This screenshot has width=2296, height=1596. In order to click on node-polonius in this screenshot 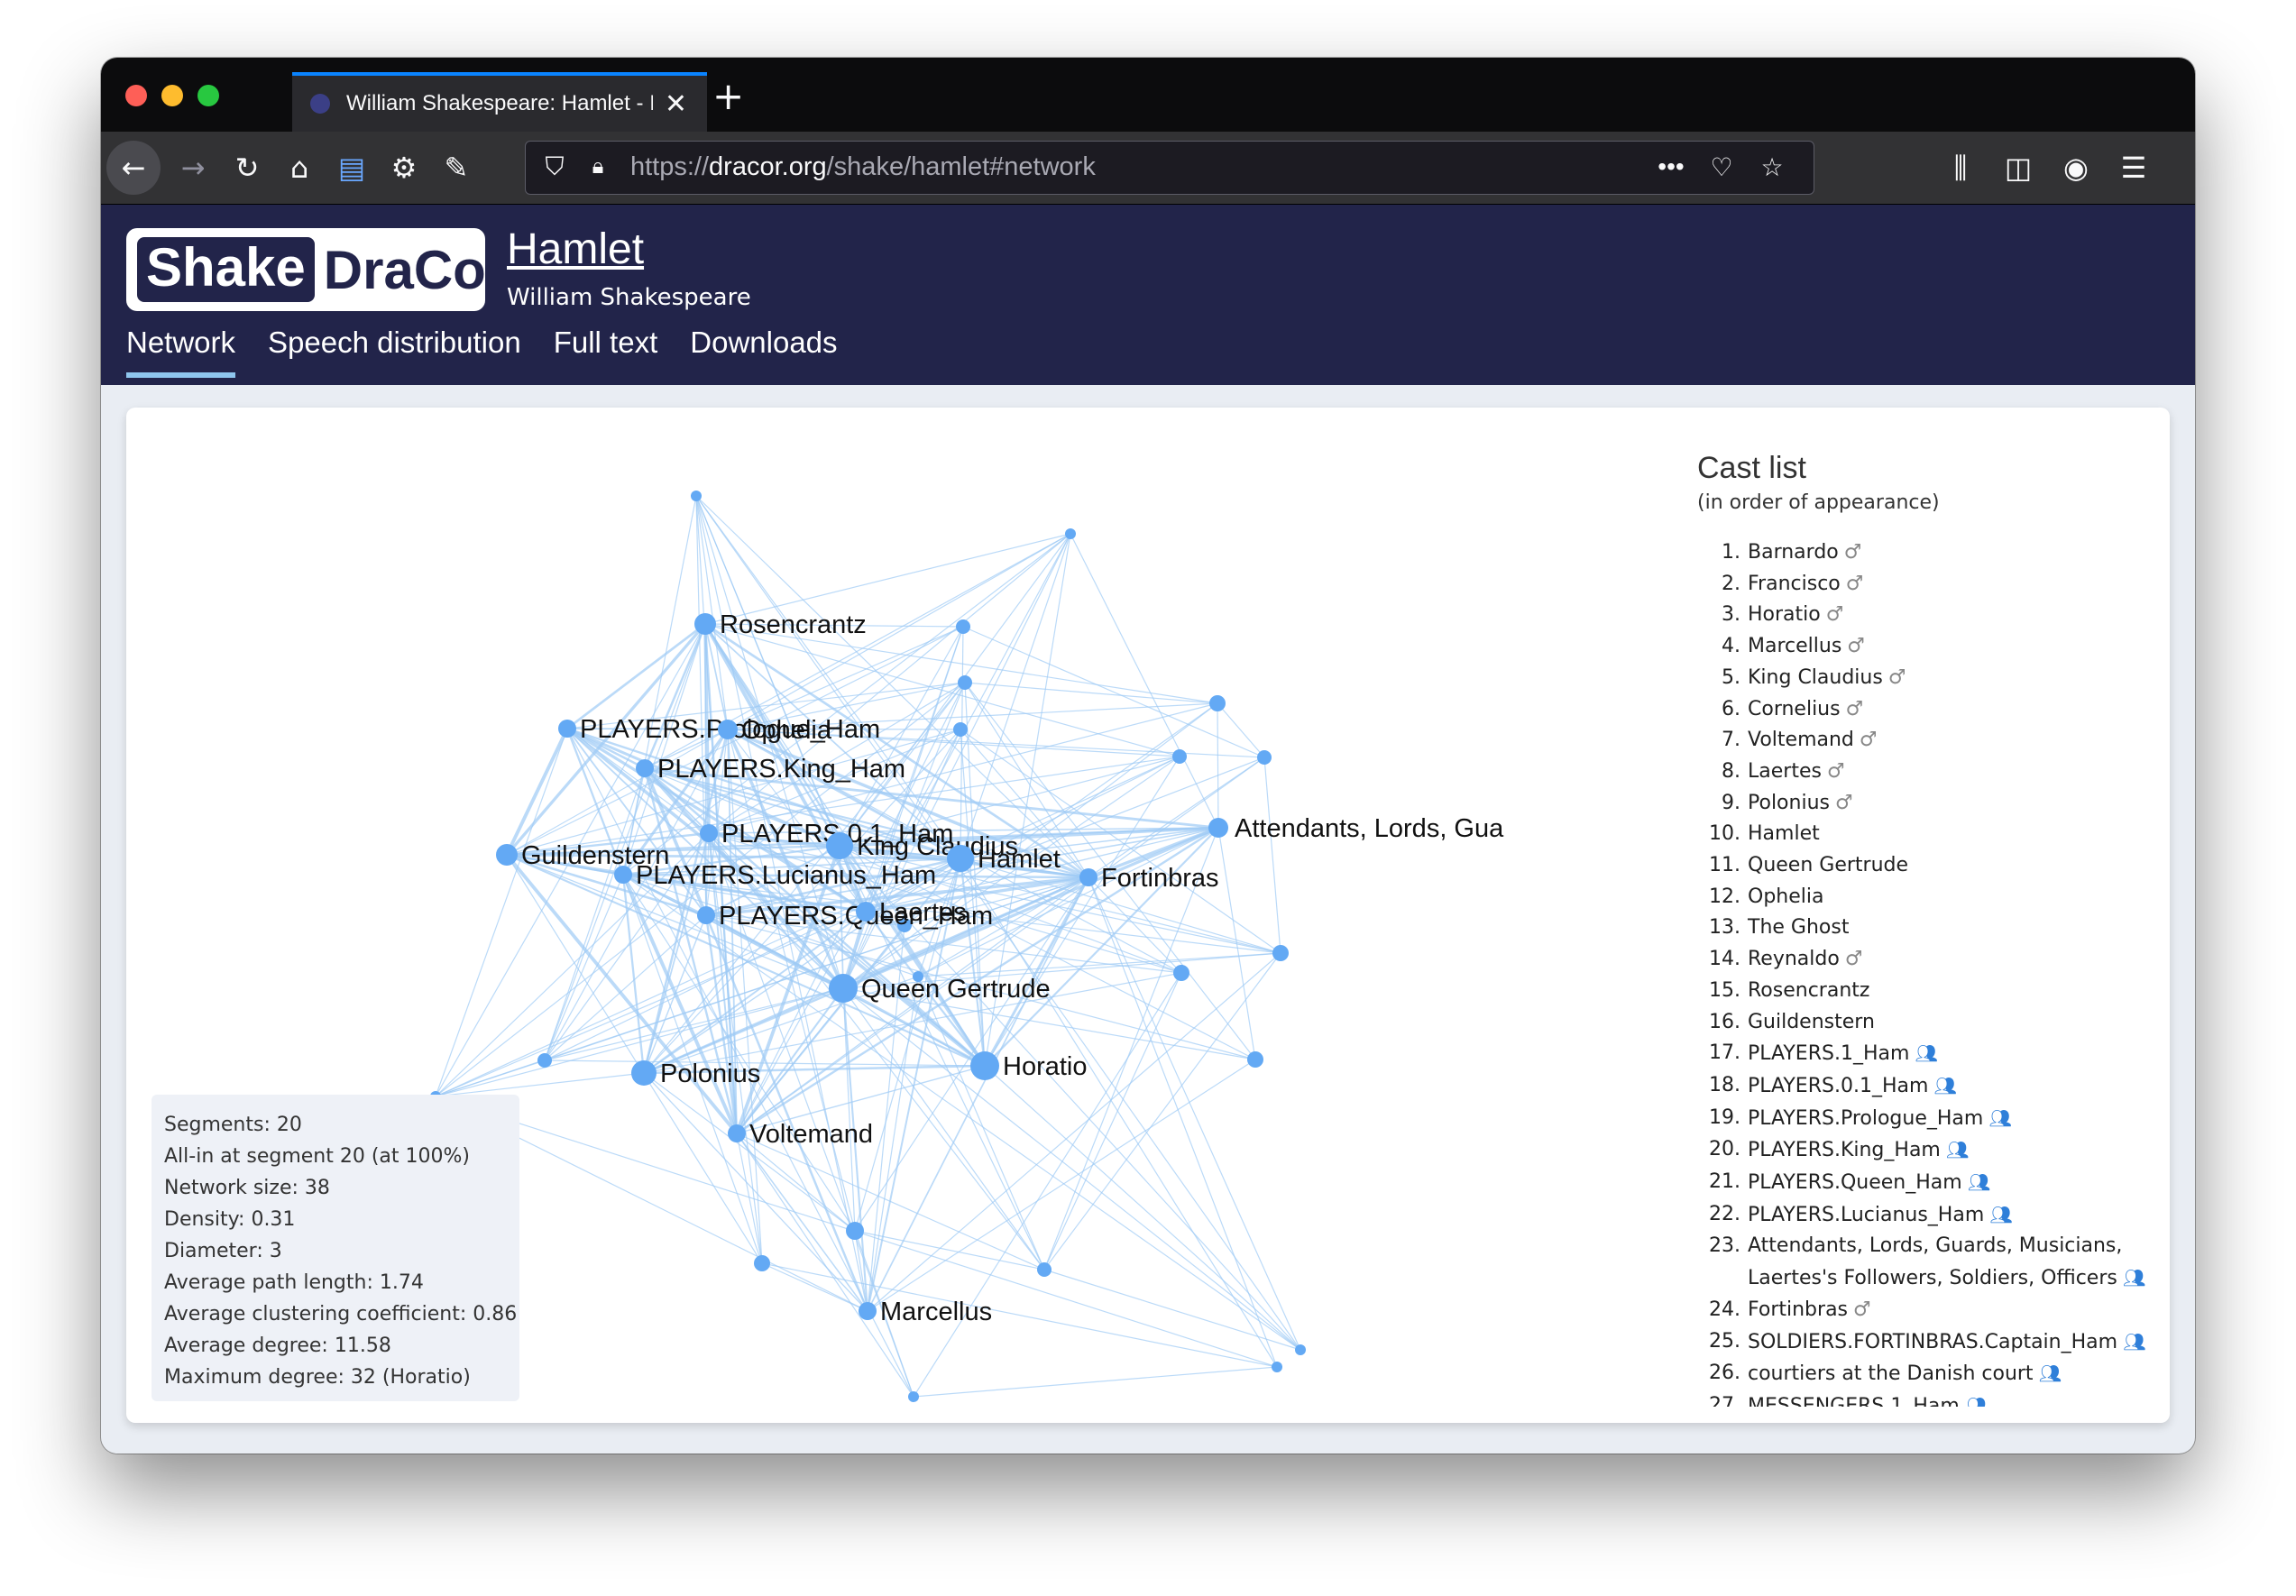, I will do `click(644, 1073)`.